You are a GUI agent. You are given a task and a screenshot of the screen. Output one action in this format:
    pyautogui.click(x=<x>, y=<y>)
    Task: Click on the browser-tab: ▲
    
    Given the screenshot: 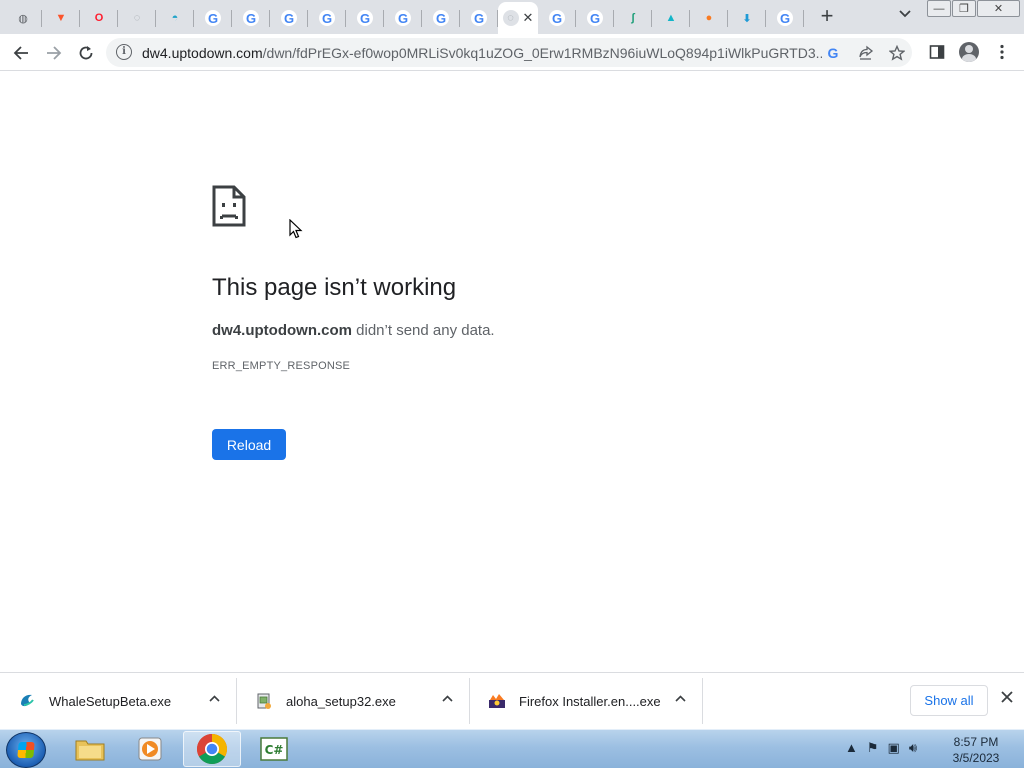 What is the action you would take?
    pyautogui.click(x=671, y=18)
    